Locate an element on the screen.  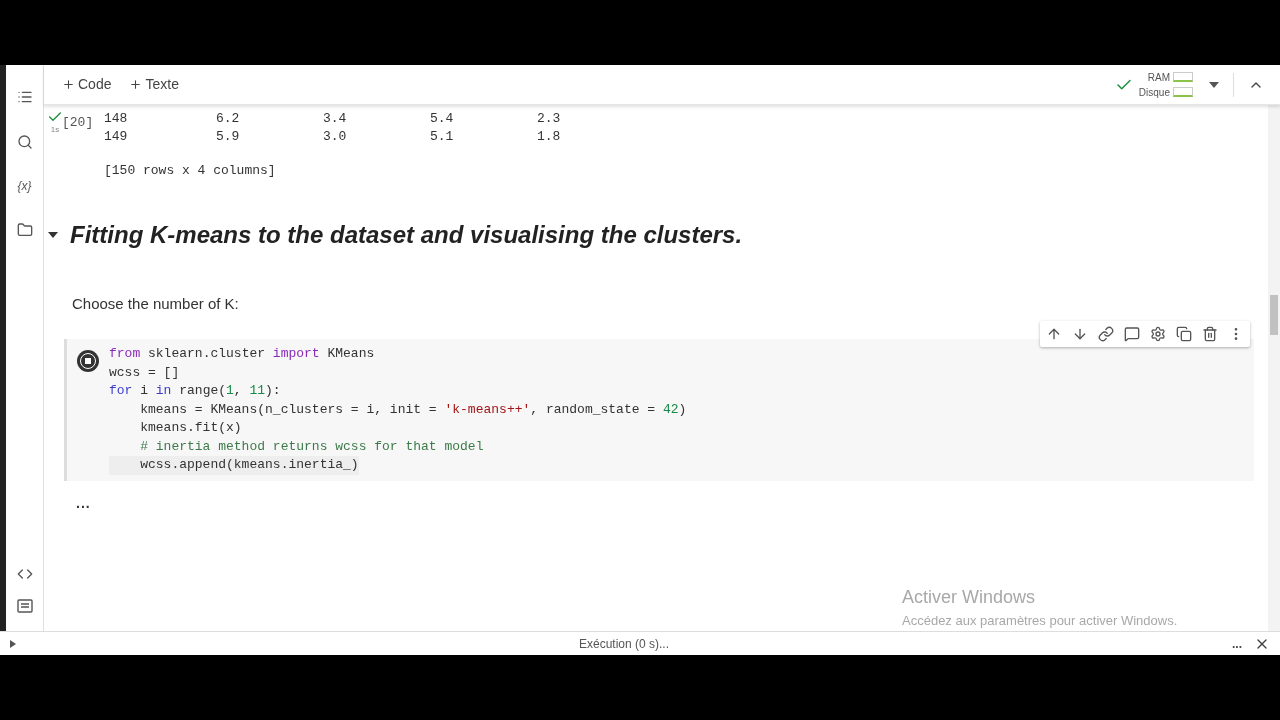
move-down-icon is located at coordinates (1080, 334).